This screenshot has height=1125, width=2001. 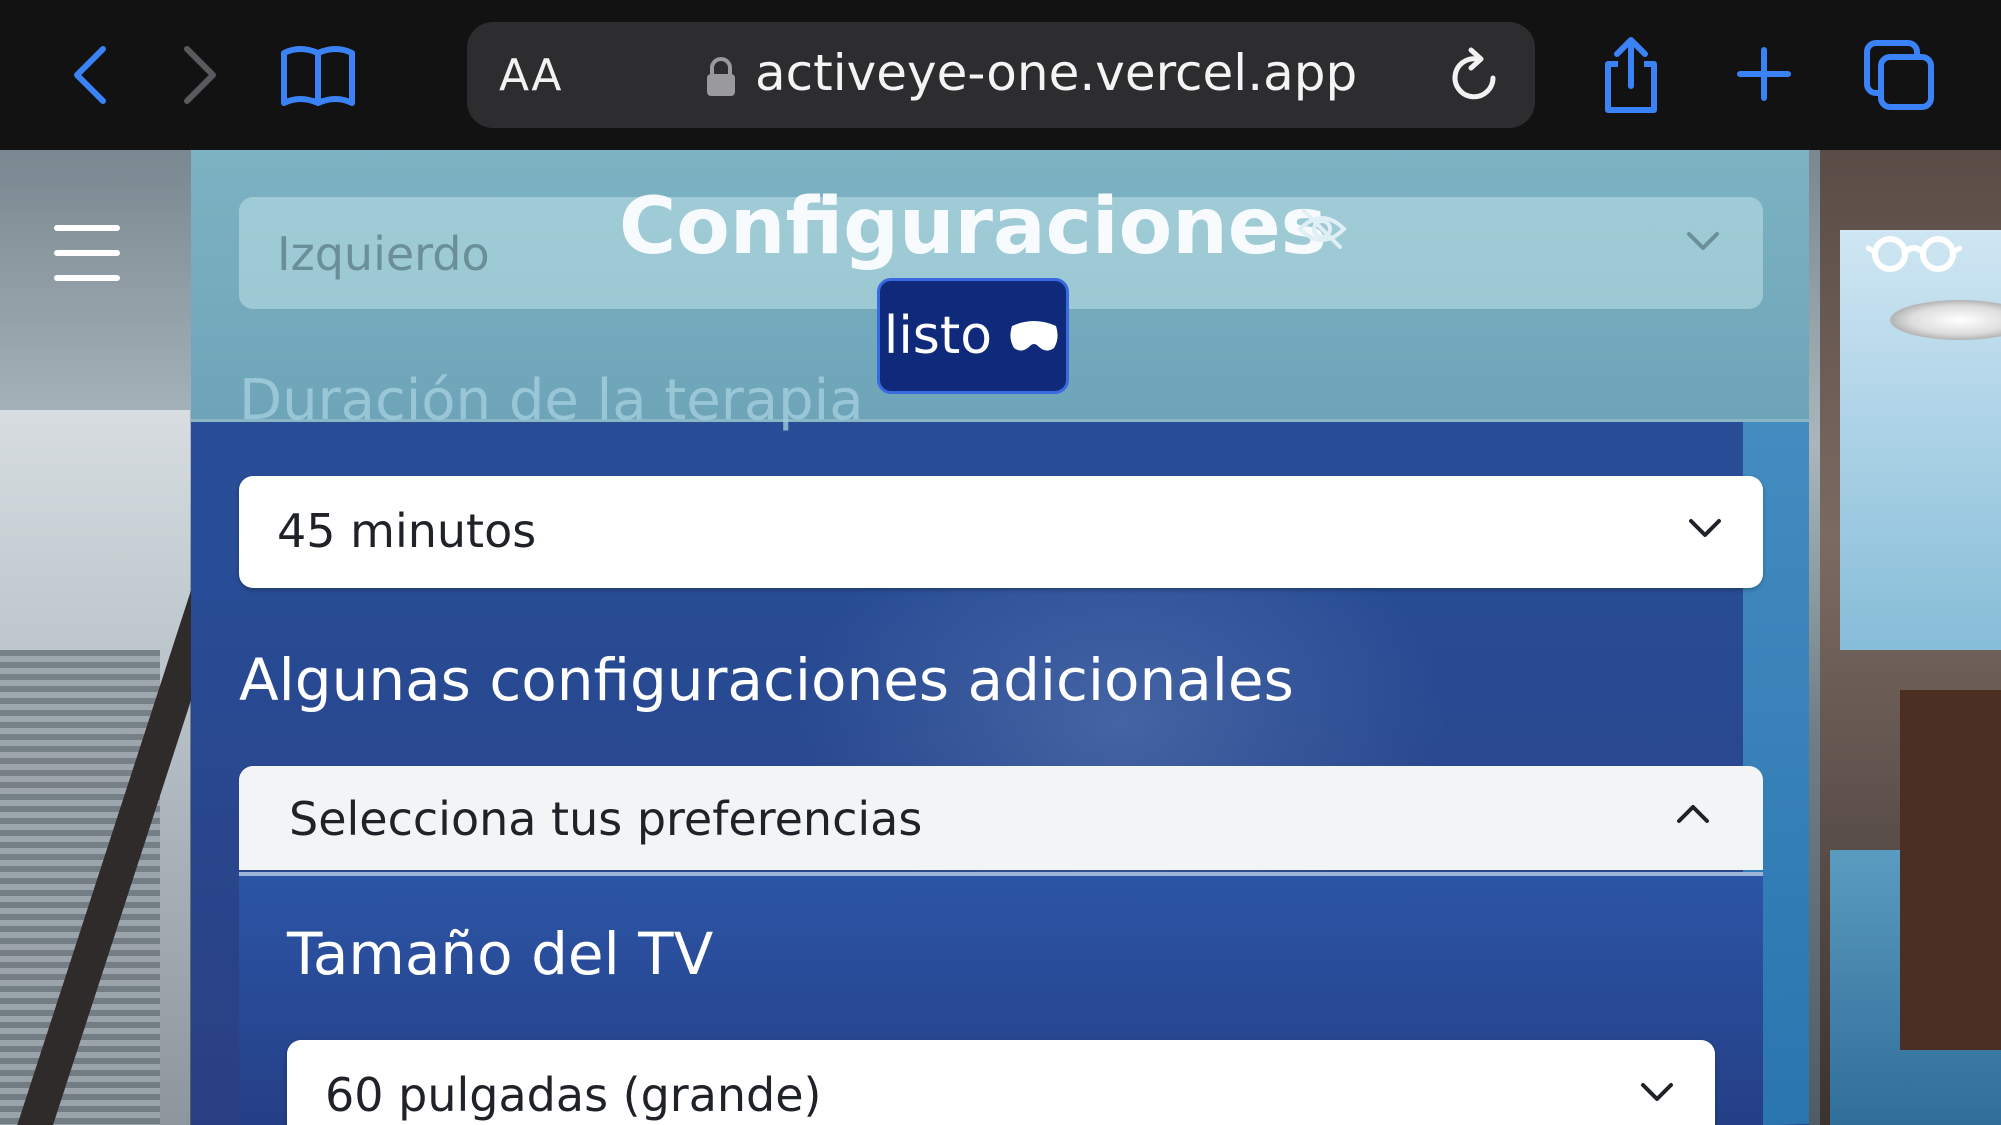 I want to click on done-button-label: listo, so click(x=938, y=336).